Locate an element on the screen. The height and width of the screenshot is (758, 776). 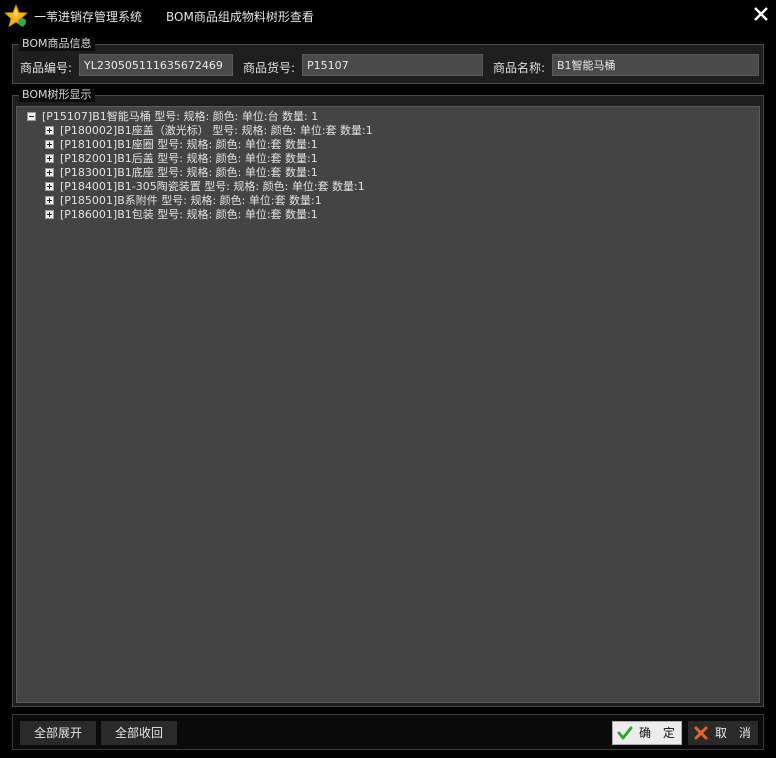
title-bar: 一苇进销存管理系统 BOM商品组成物料树形查看 is located at coordinates (388, 16).